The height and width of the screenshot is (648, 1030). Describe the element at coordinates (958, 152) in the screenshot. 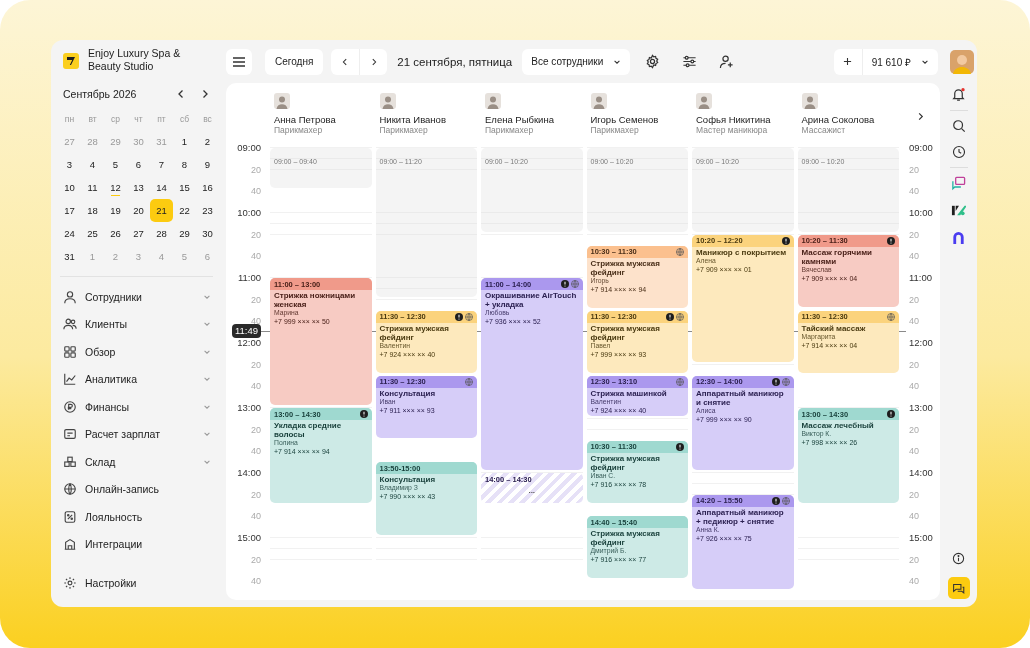

I see `clock-icon` at that location.